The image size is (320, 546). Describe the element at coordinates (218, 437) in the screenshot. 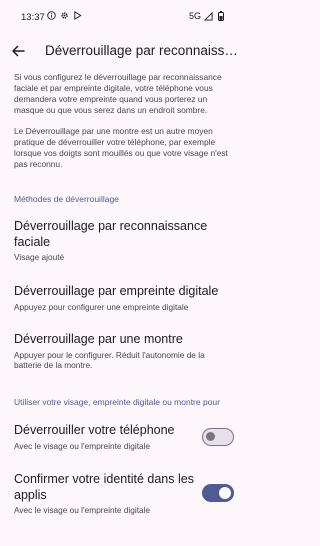

I see `unlock-phone-switch` at that location.